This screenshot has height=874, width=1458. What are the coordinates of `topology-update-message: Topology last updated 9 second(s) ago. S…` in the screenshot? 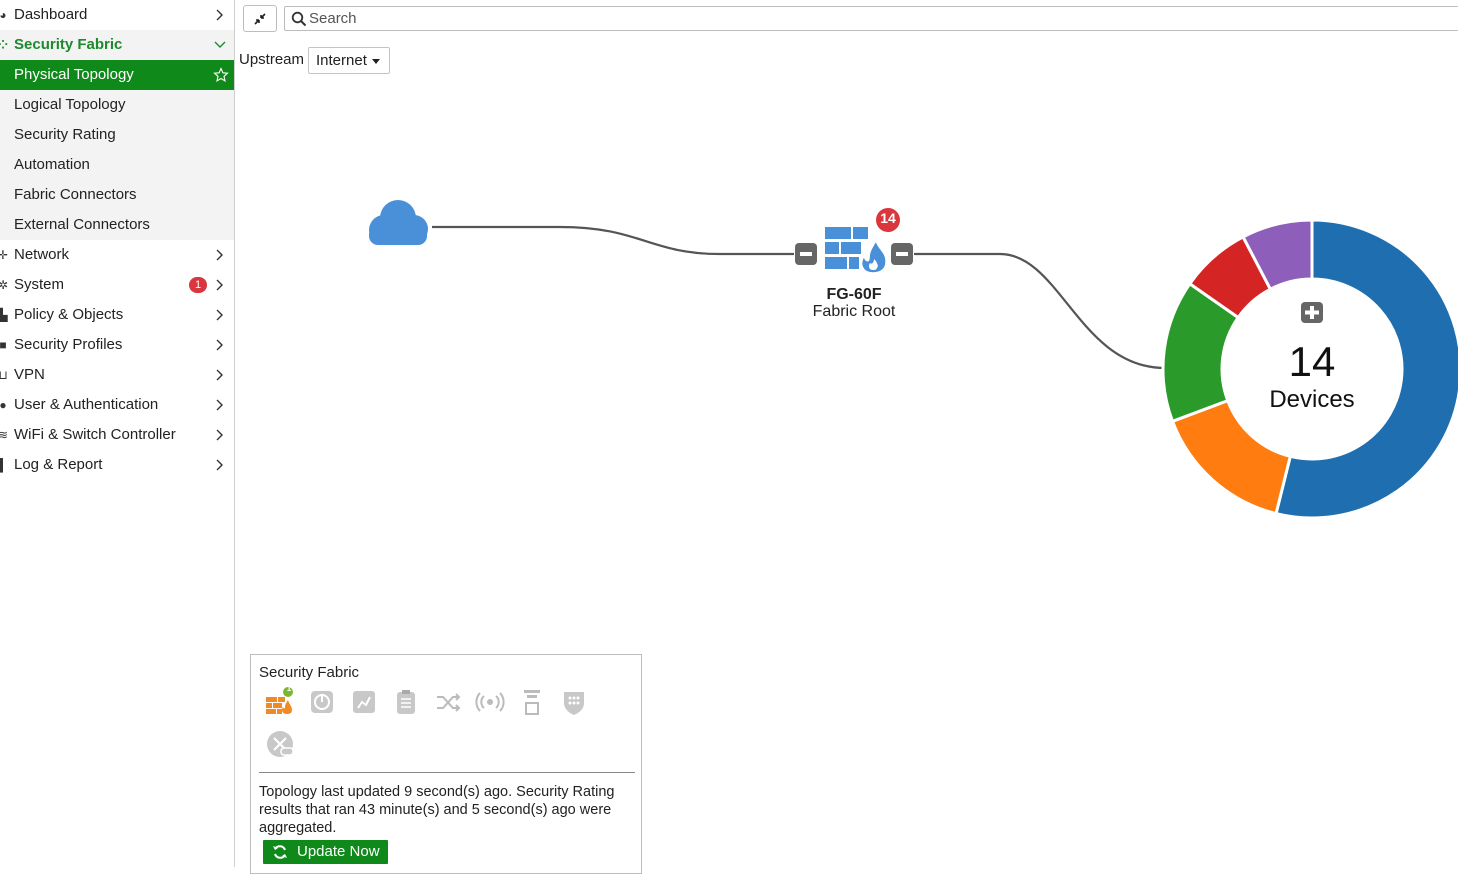 It's located at (437, 810).